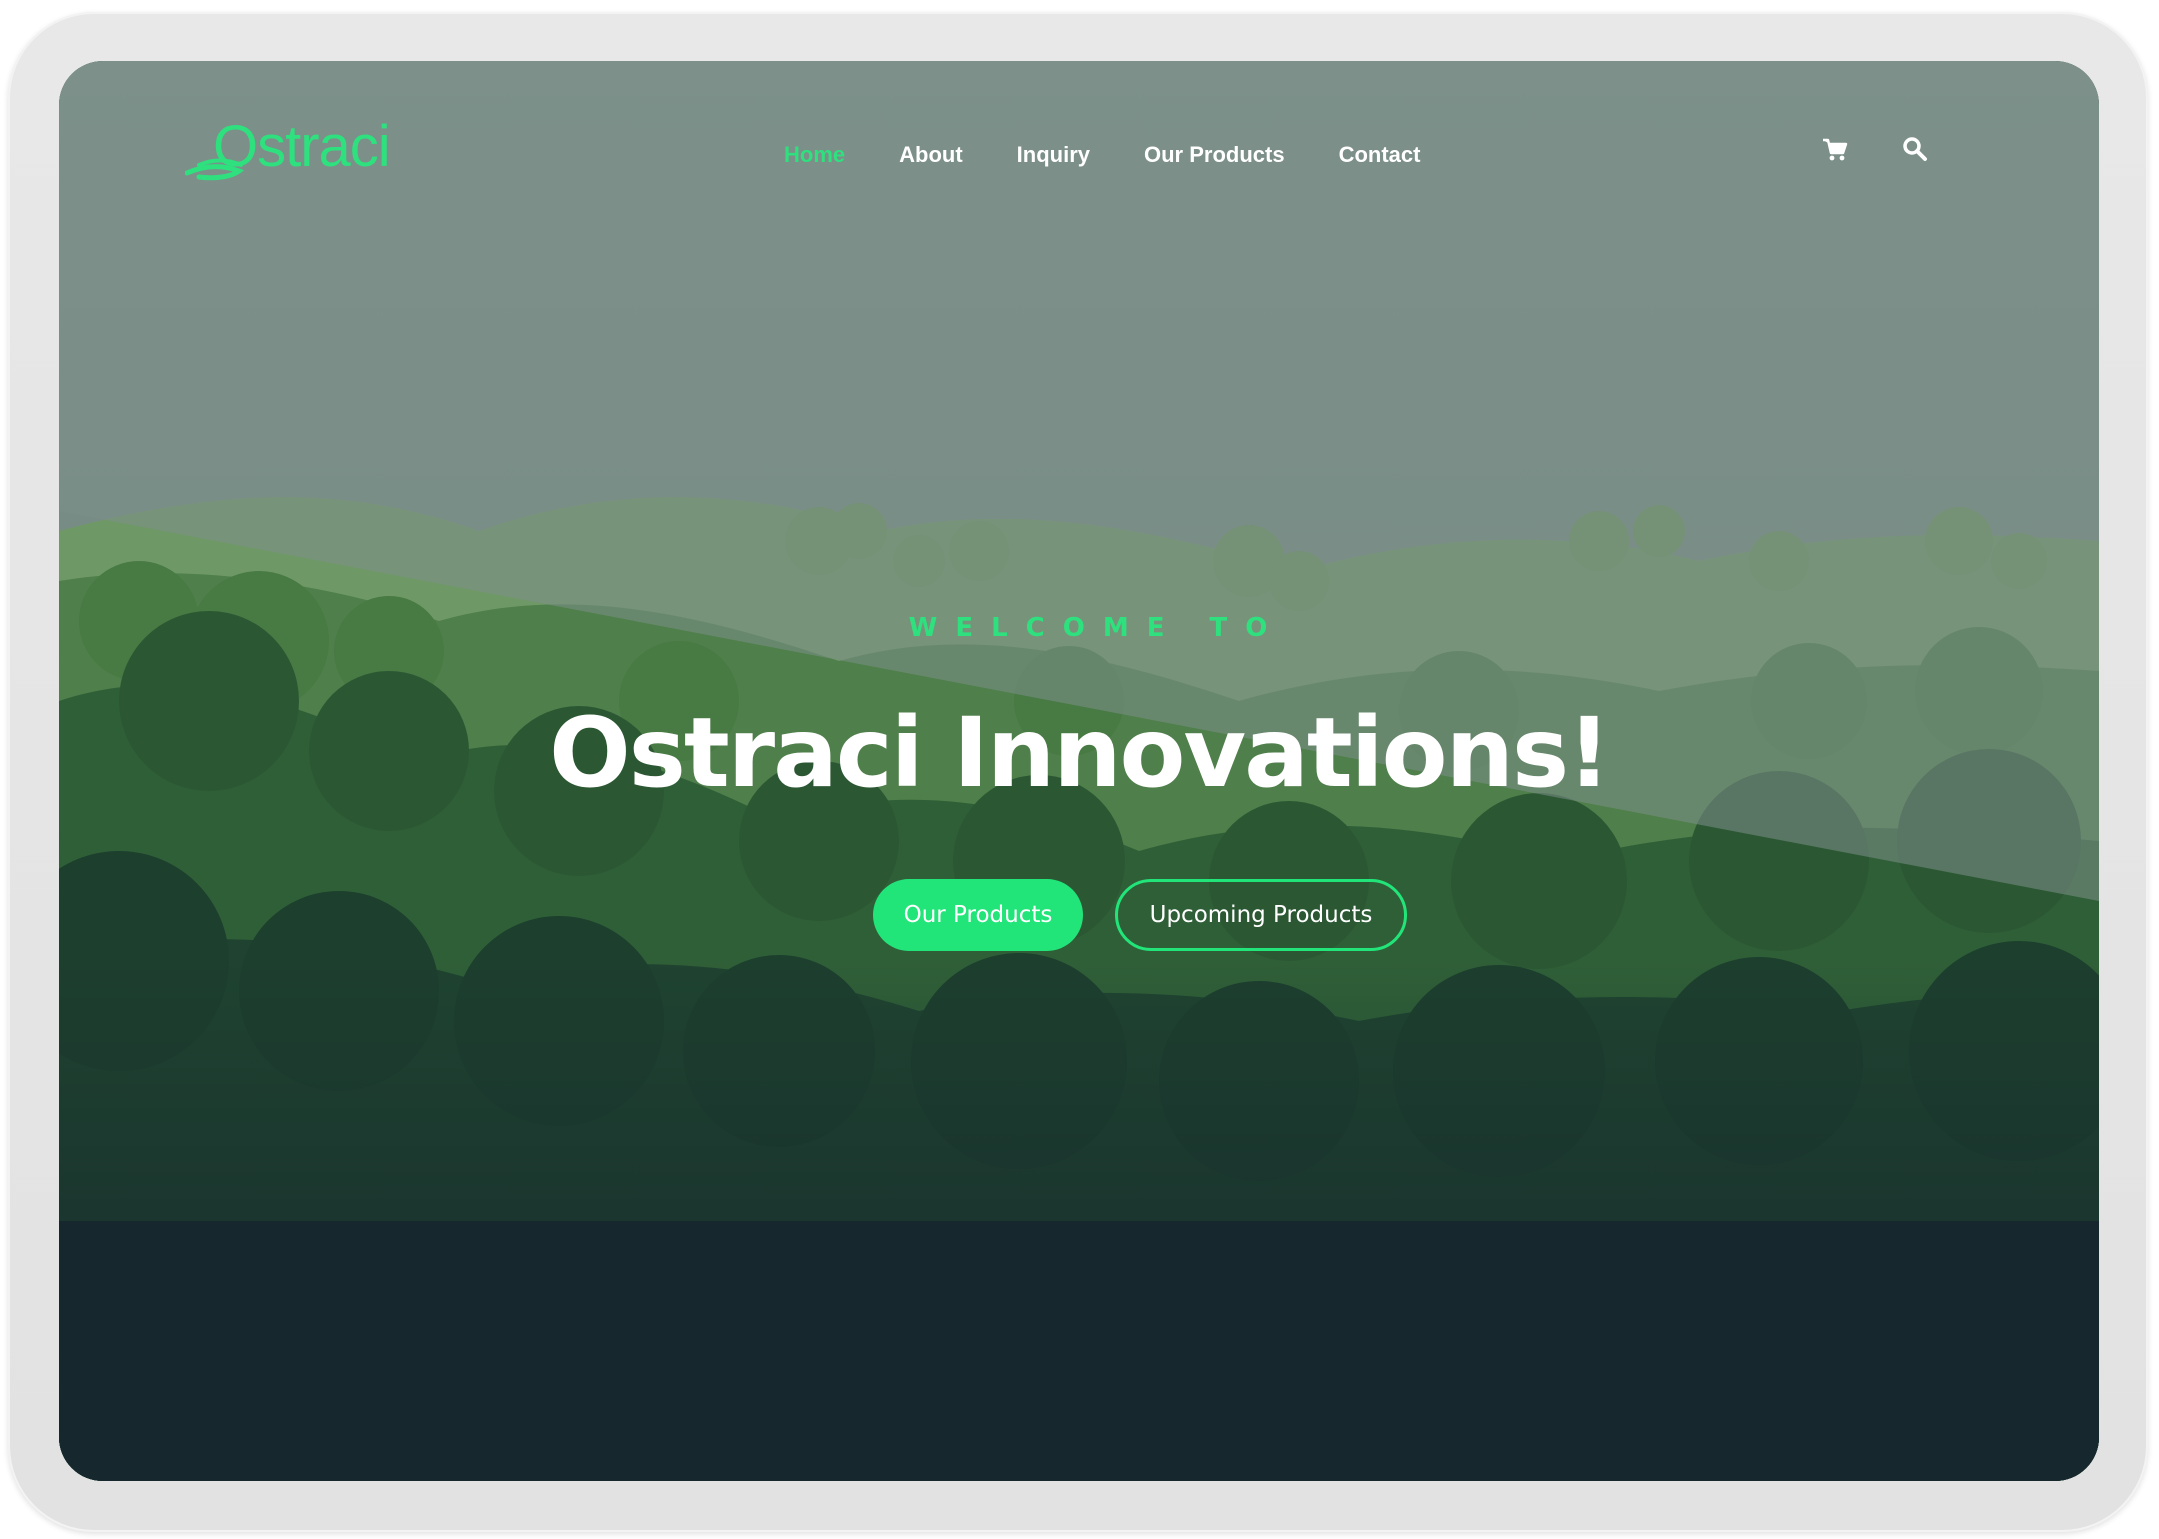 This screenshot has height=1539, width=2159. Describe the element at coordinates (814, 155) in the screenshot. I see `nav-home: Home` at that location.